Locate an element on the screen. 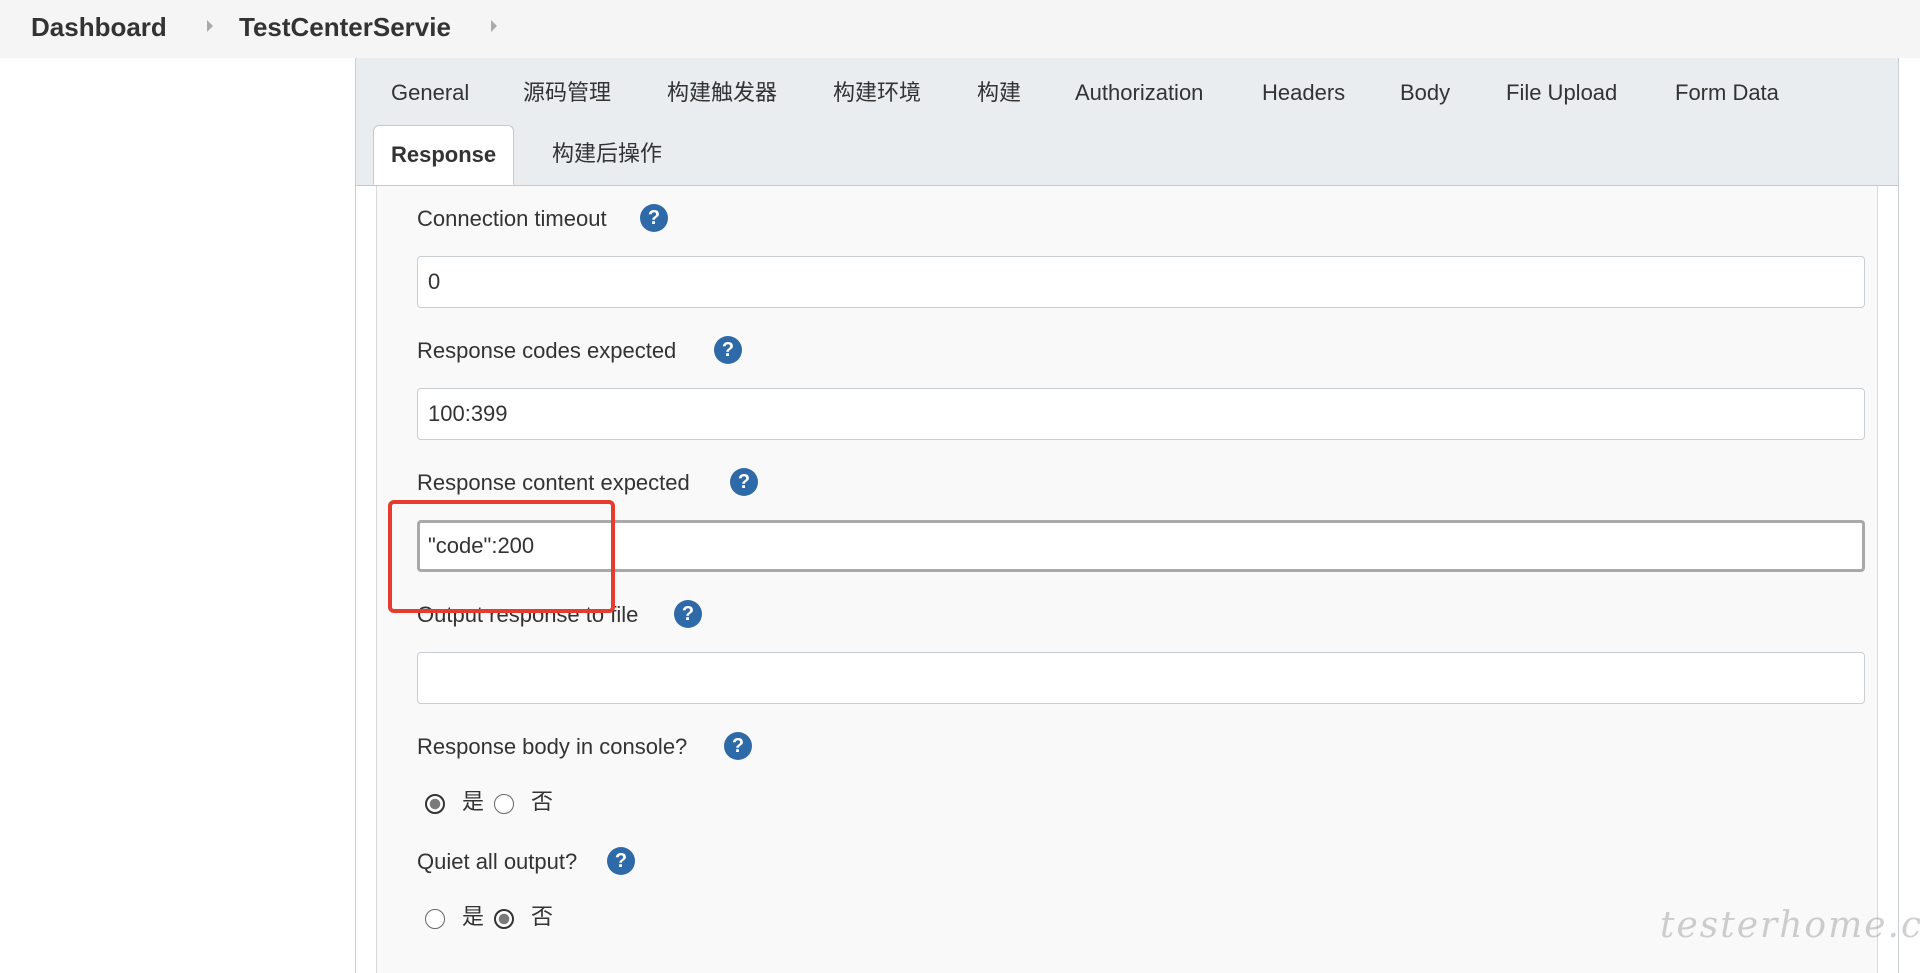 The width and height of the screenshot is (1920, 973). quiet-output-no-label: 否 is located at coordinates (542, 917).